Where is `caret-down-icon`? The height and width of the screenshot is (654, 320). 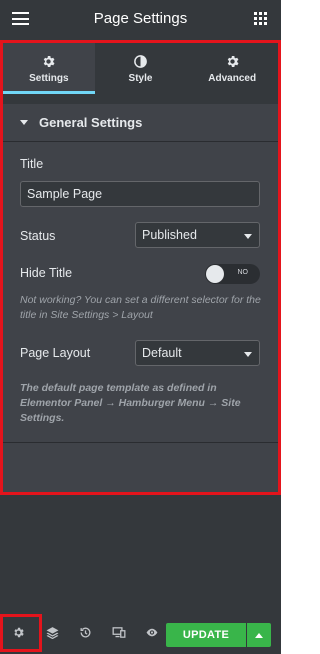
caret-down-icon is located at coordinates (24, 122).